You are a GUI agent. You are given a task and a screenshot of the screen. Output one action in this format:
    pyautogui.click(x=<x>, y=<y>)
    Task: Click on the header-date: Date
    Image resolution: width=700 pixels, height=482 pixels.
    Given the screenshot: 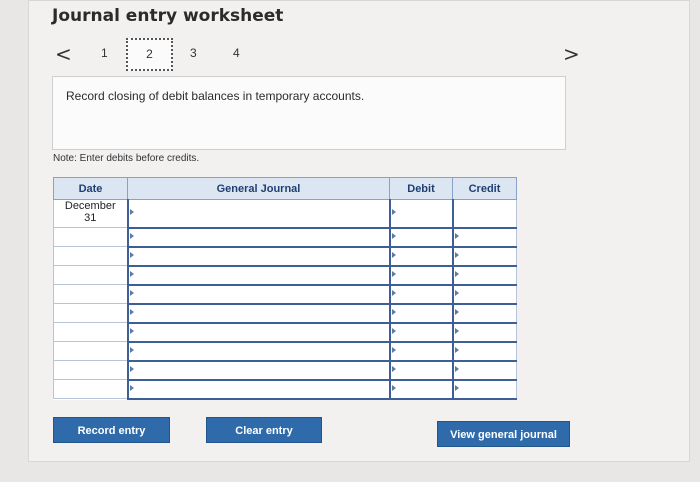 What is the action you would take?
    pyautogui.click(x=90, y=188)
    